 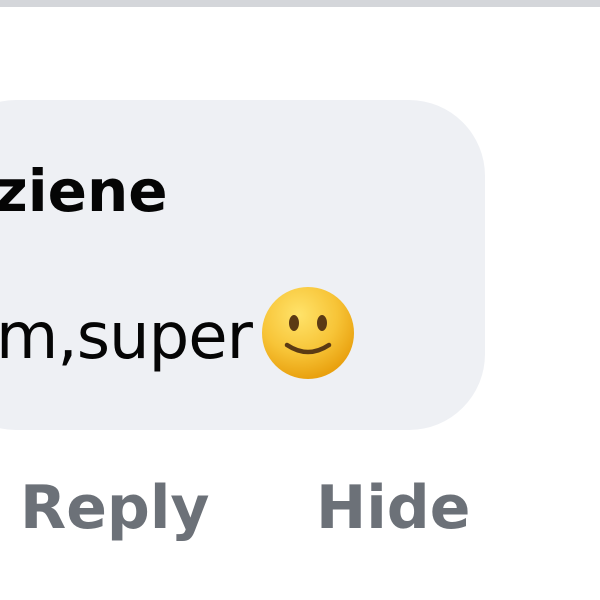 What do you see at coordinates (308, 333) in the screenshot?
I see `slightly-smiling-face-icon` at bounding box center [308, 333].